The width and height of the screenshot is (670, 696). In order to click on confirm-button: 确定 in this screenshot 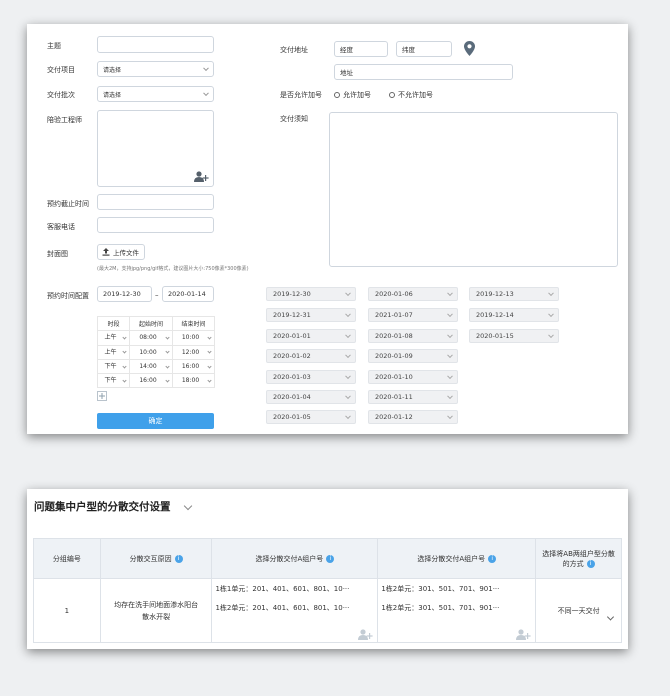, I will do `click(155, 421)`.